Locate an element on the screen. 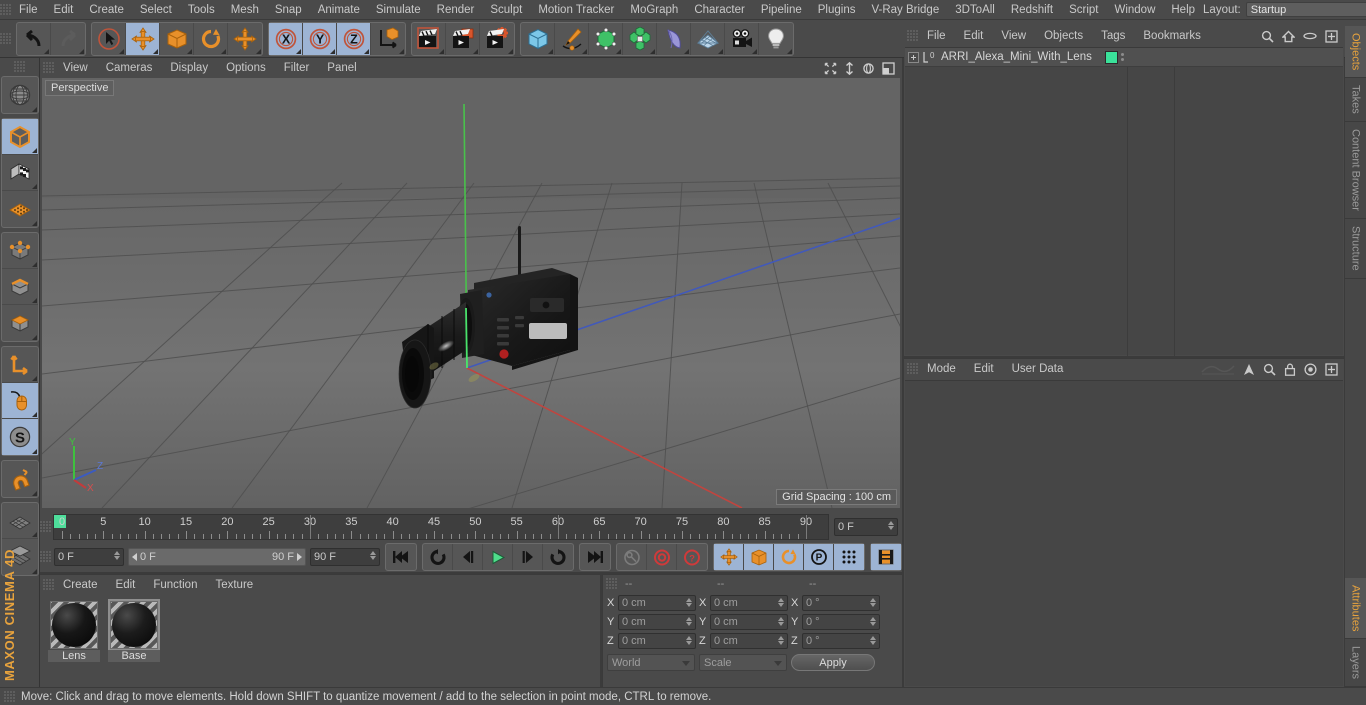 This screenshot has height=705, width=1366. add-cube-button is located at coordinates (538, 38).